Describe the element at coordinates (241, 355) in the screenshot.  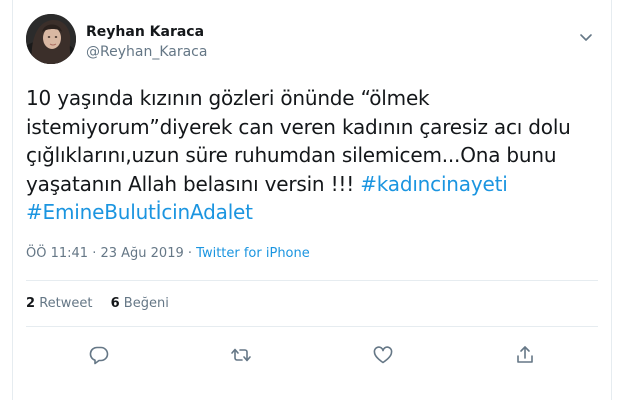
I see `retweet-icon` at that location.